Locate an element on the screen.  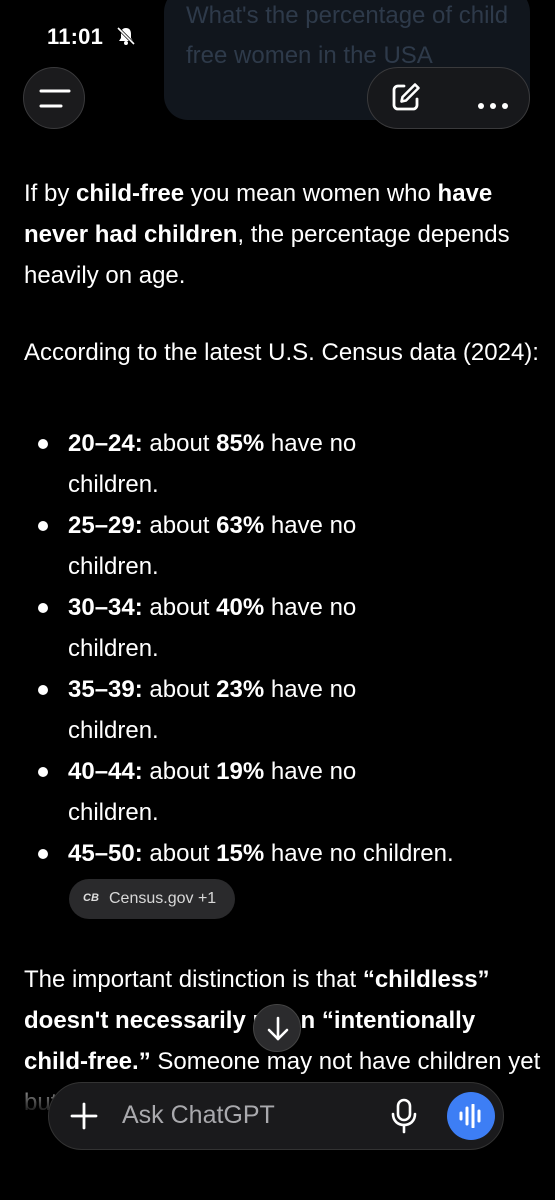
source-citation-chip: CB Census.gov +1 is located at coordinates (152, 899).